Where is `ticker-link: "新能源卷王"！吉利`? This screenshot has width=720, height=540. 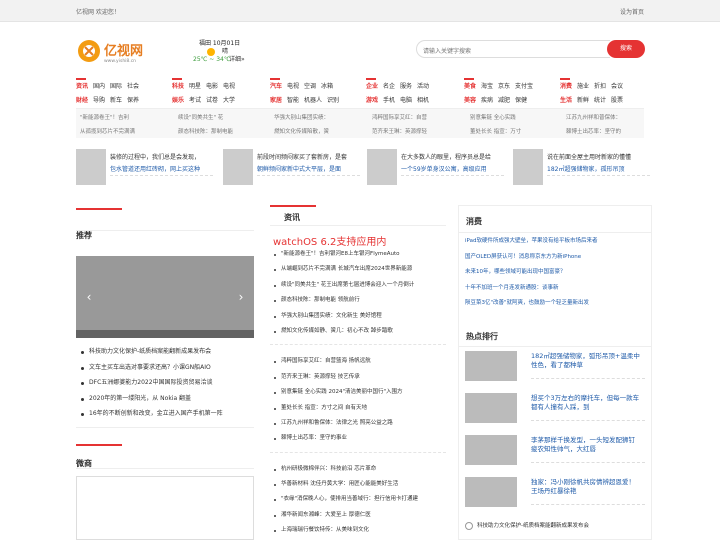 ticker-link: "新能源卷王"！吉利 is located at coordinates (123, 117).